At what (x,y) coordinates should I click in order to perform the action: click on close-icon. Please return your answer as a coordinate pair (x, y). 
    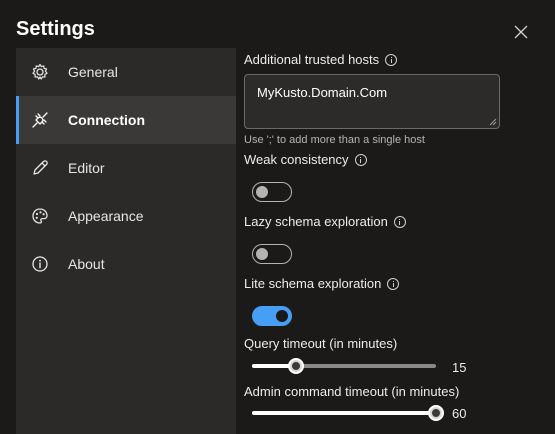
    Looking at the image, I should click on (521, 32).